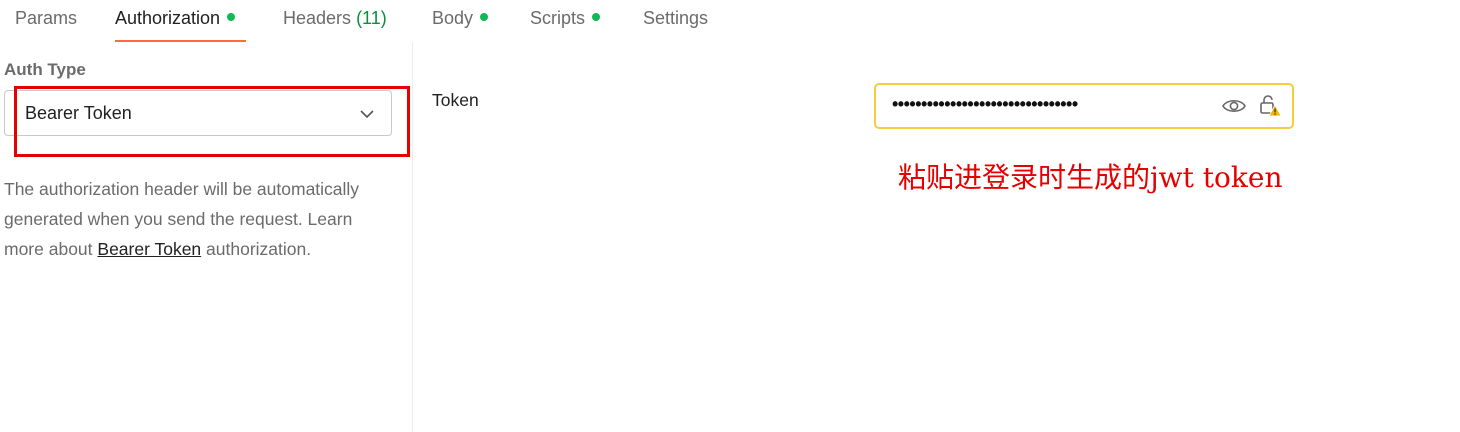  I want to click on tab-params-label: Params, so click(46, 18).